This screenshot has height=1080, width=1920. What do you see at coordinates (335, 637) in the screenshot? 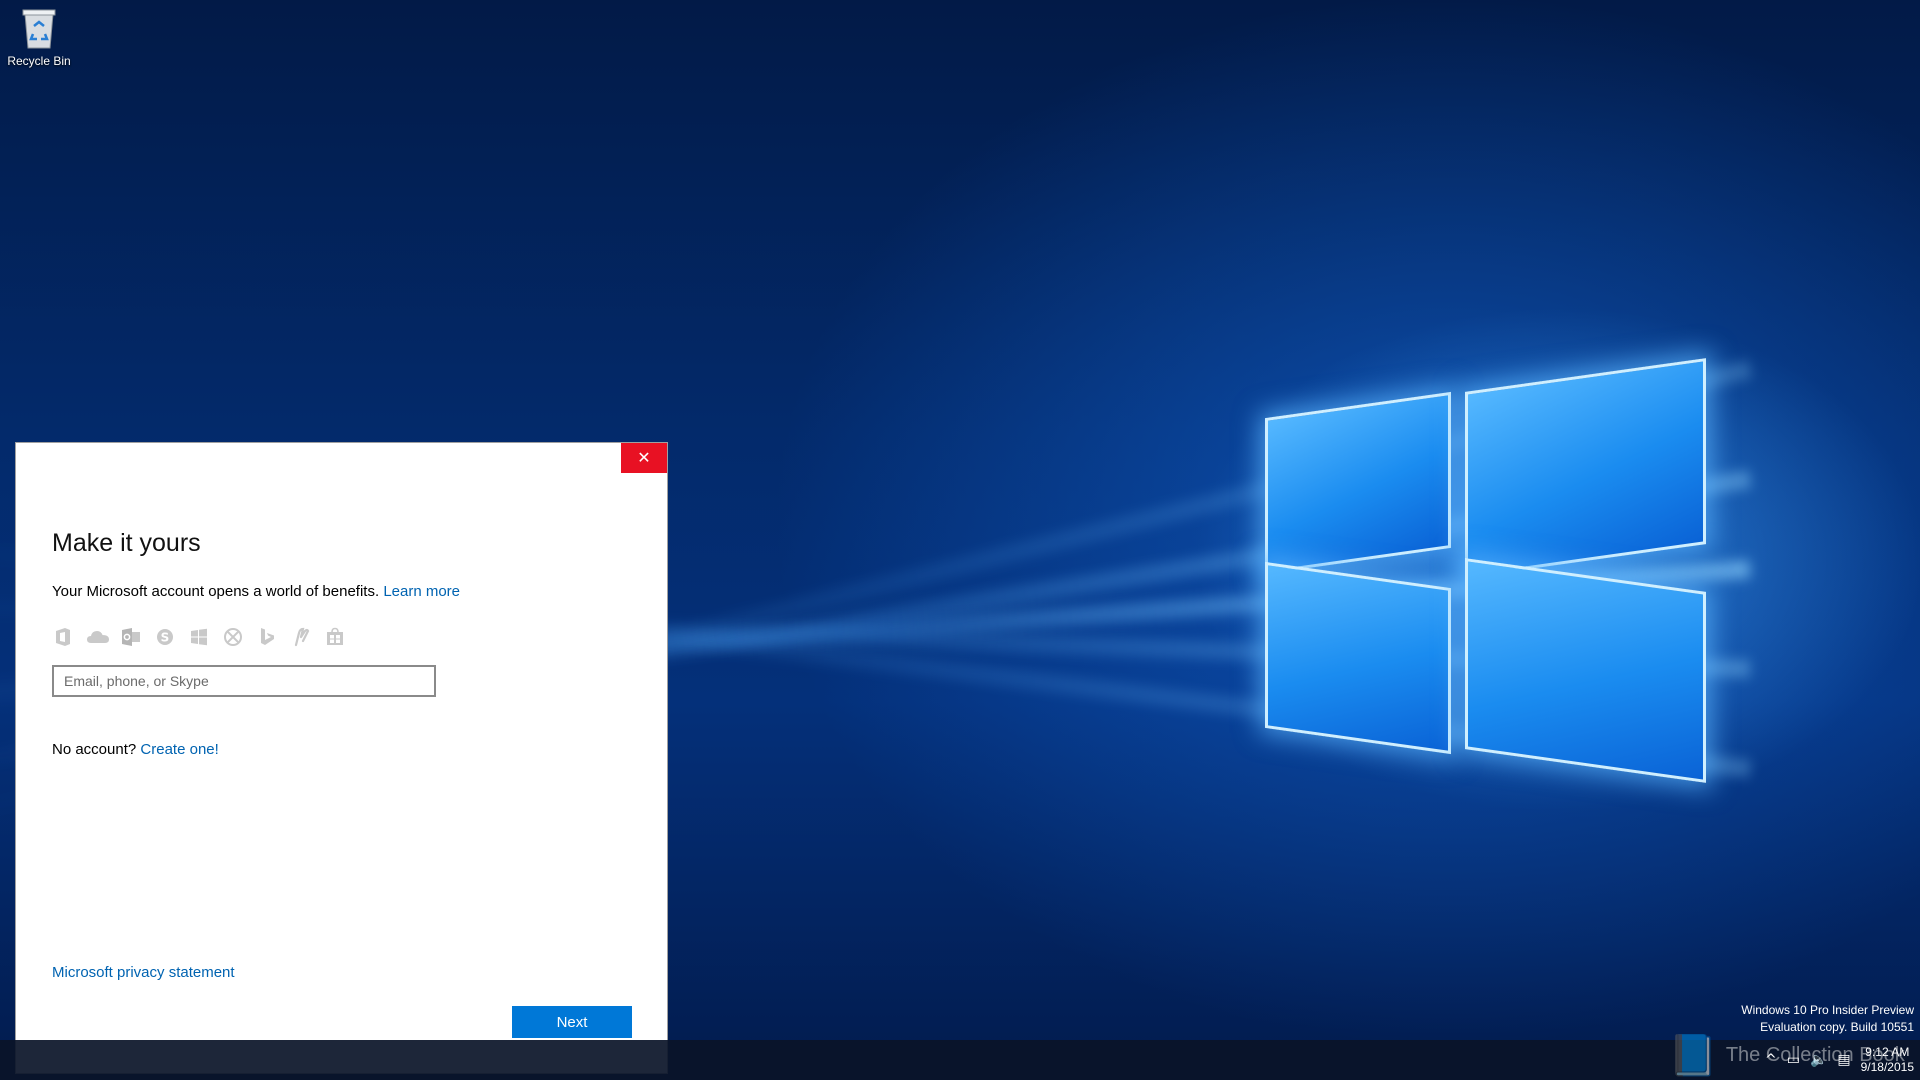
I see `store-icon` at bounding box center [335, 637].